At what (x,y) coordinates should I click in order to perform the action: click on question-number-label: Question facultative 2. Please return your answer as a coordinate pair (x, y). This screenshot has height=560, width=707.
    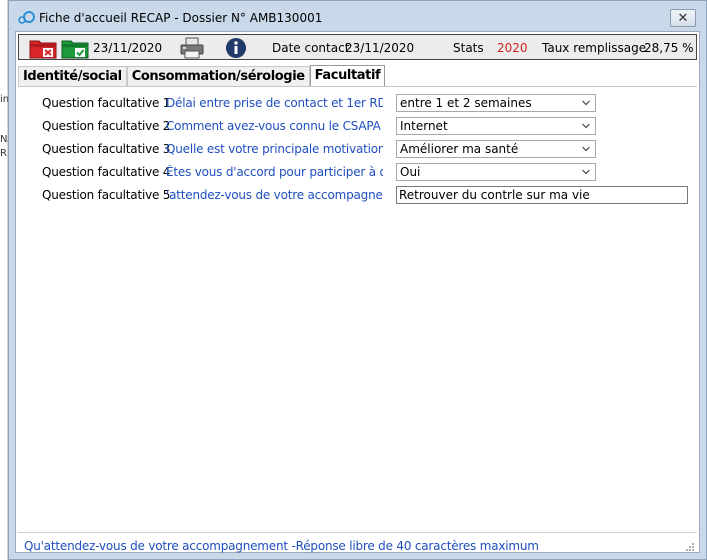
    Looking at the image, I should click on (106, 126).